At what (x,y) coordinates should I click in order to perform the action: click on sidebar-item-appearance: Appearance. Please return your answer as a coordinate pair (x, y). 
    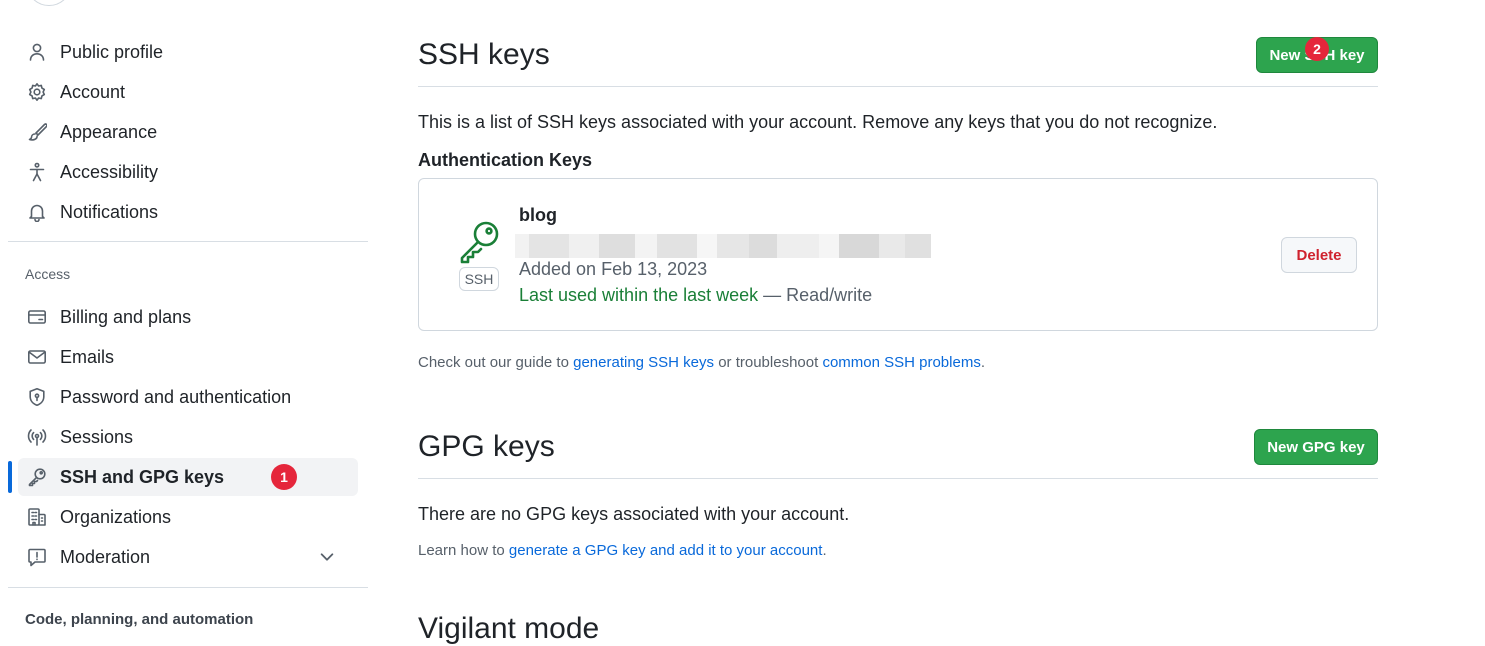
    Looking at the image, I should click on (188, 132).